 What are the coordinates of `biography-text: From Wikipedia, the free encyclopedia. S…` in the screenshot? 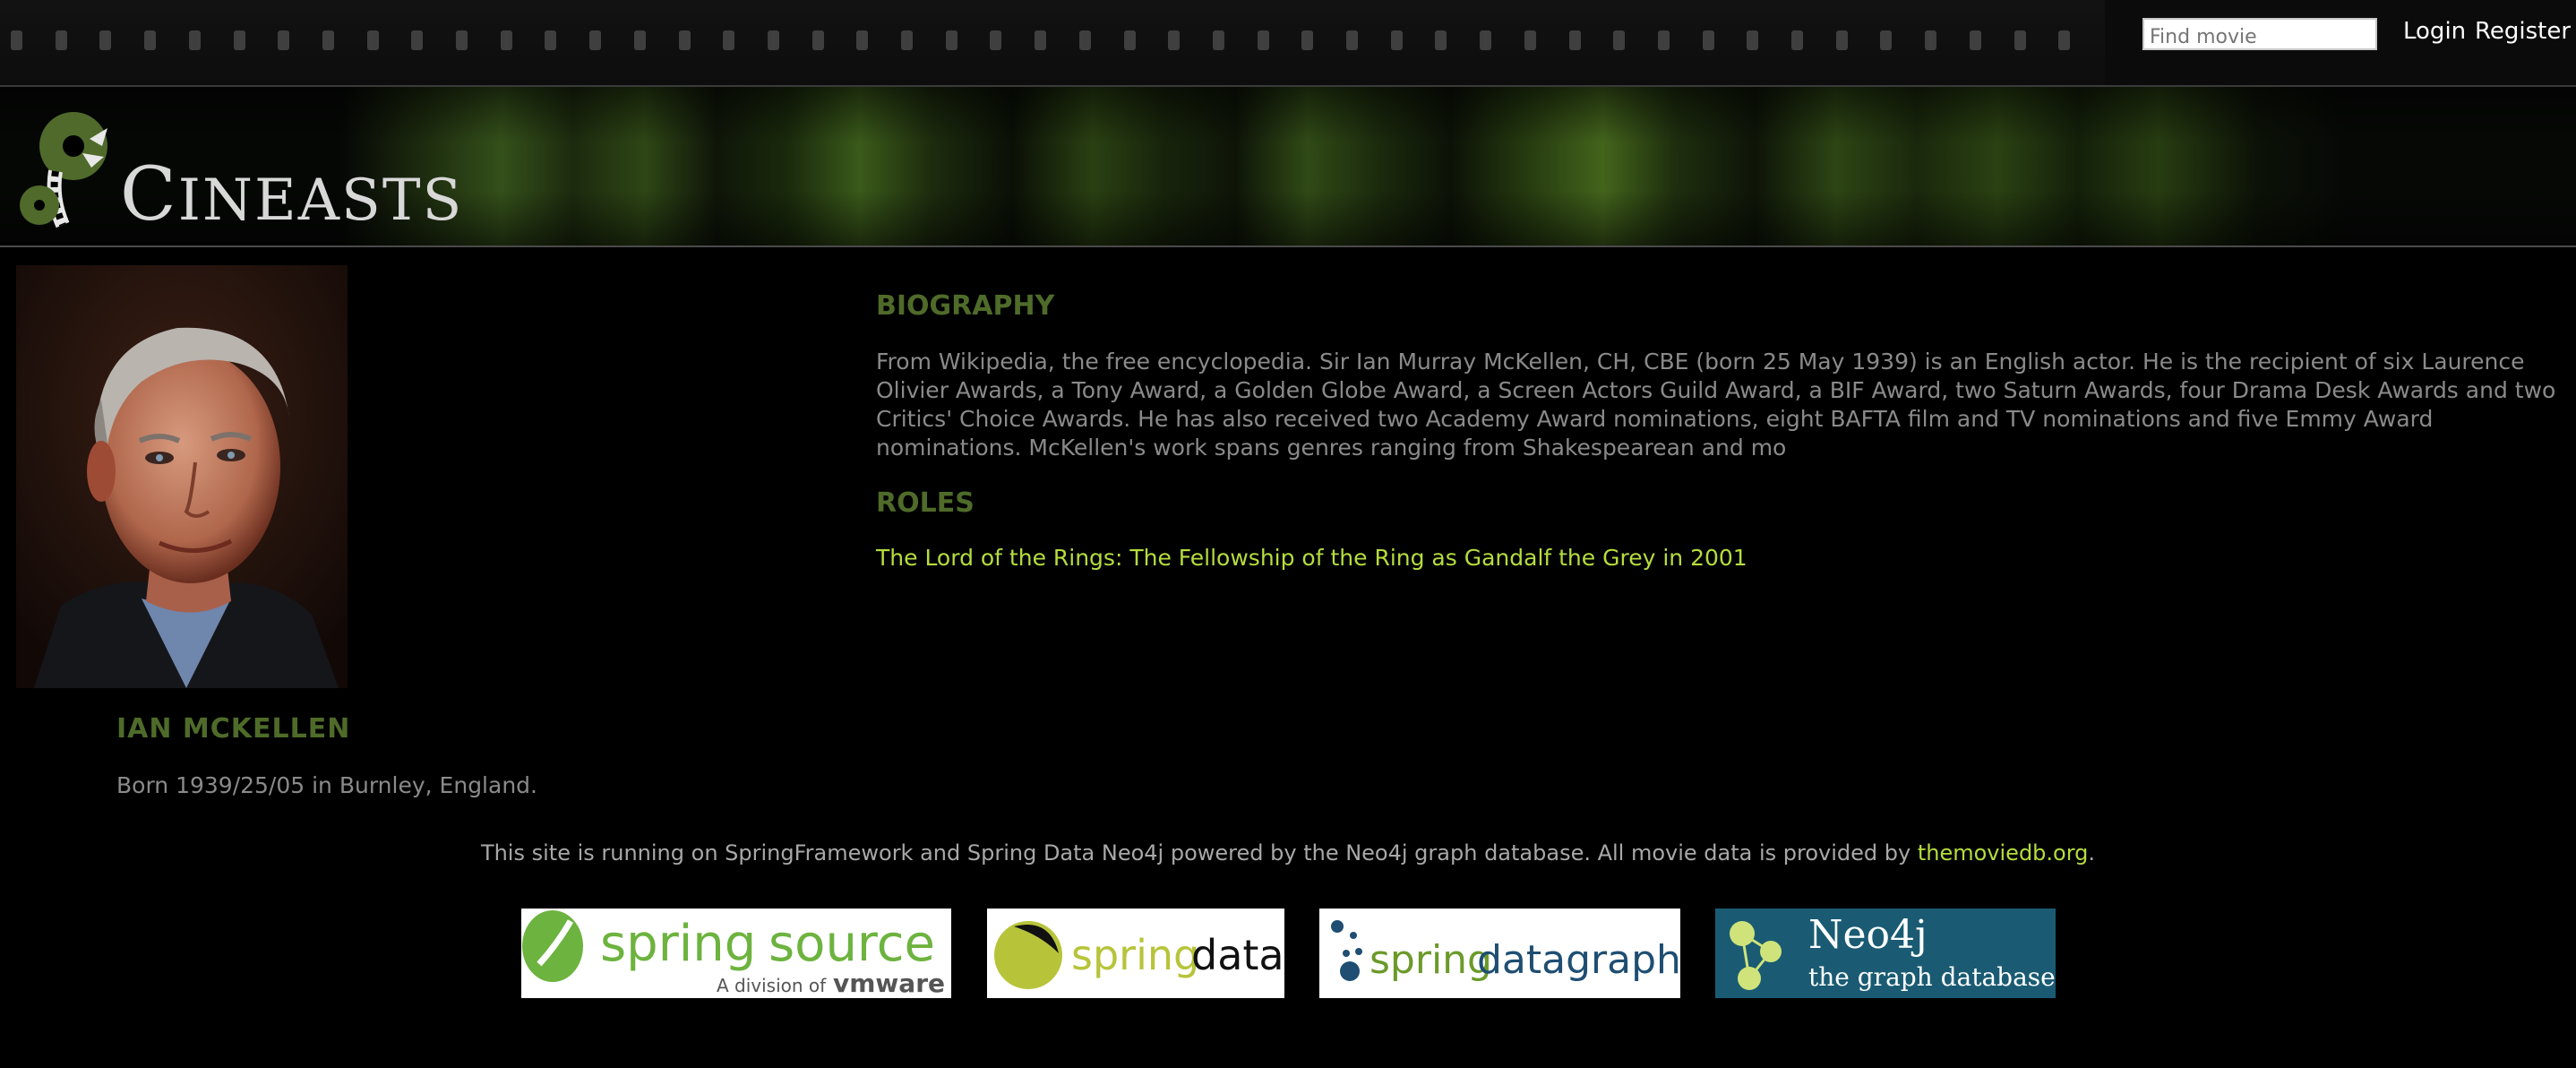 It's located at (1716, 405).